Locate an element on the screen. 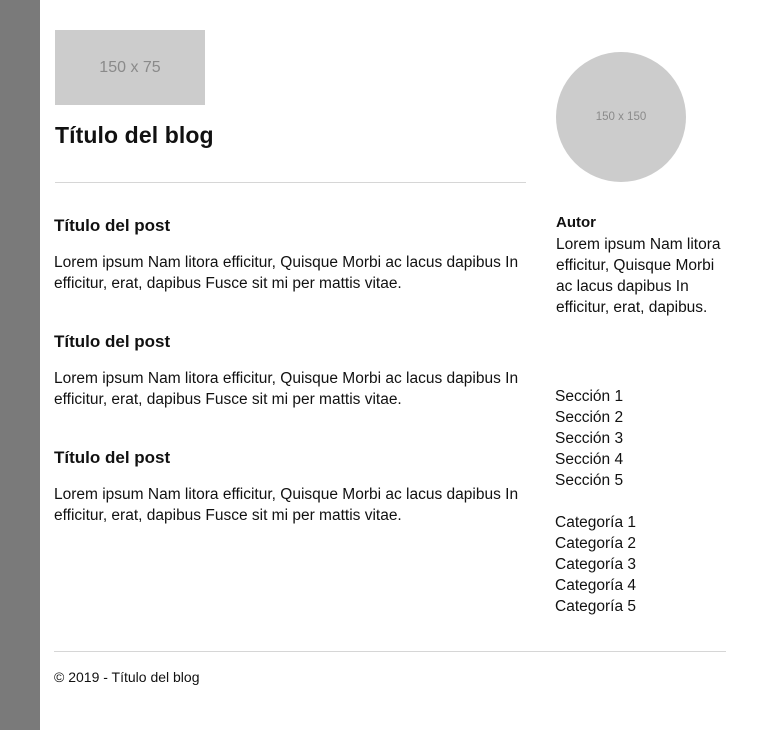 Image resolution: width=768 pixels, height=730 pixels. section-link-5: Sección 5 is located at coordinates (589, 480).